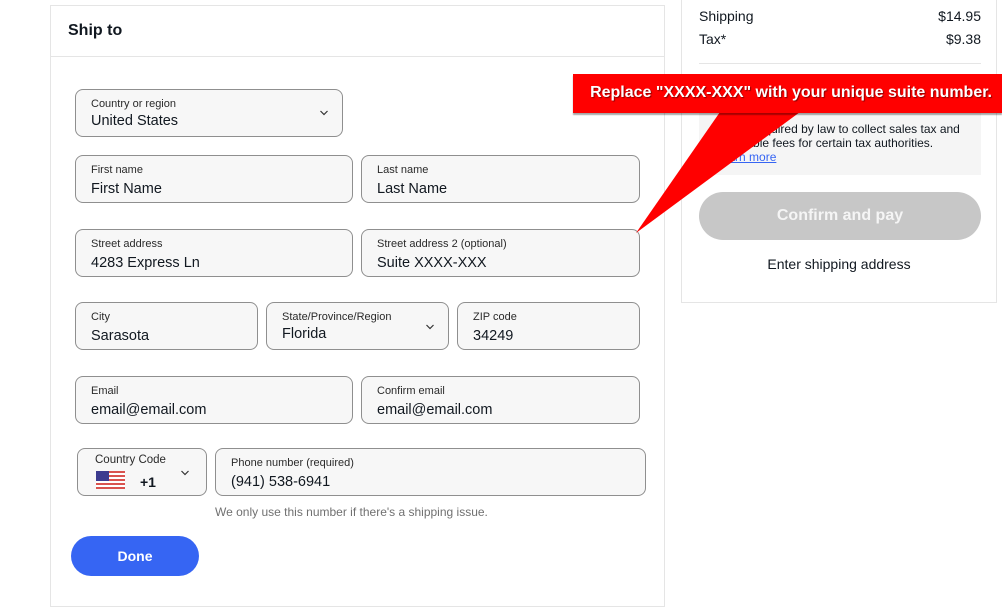 The image size is (1002, 607). Describe the element at coordinates (127, 244) in the screenshot. I see `street-address-label: Street address` at that location.